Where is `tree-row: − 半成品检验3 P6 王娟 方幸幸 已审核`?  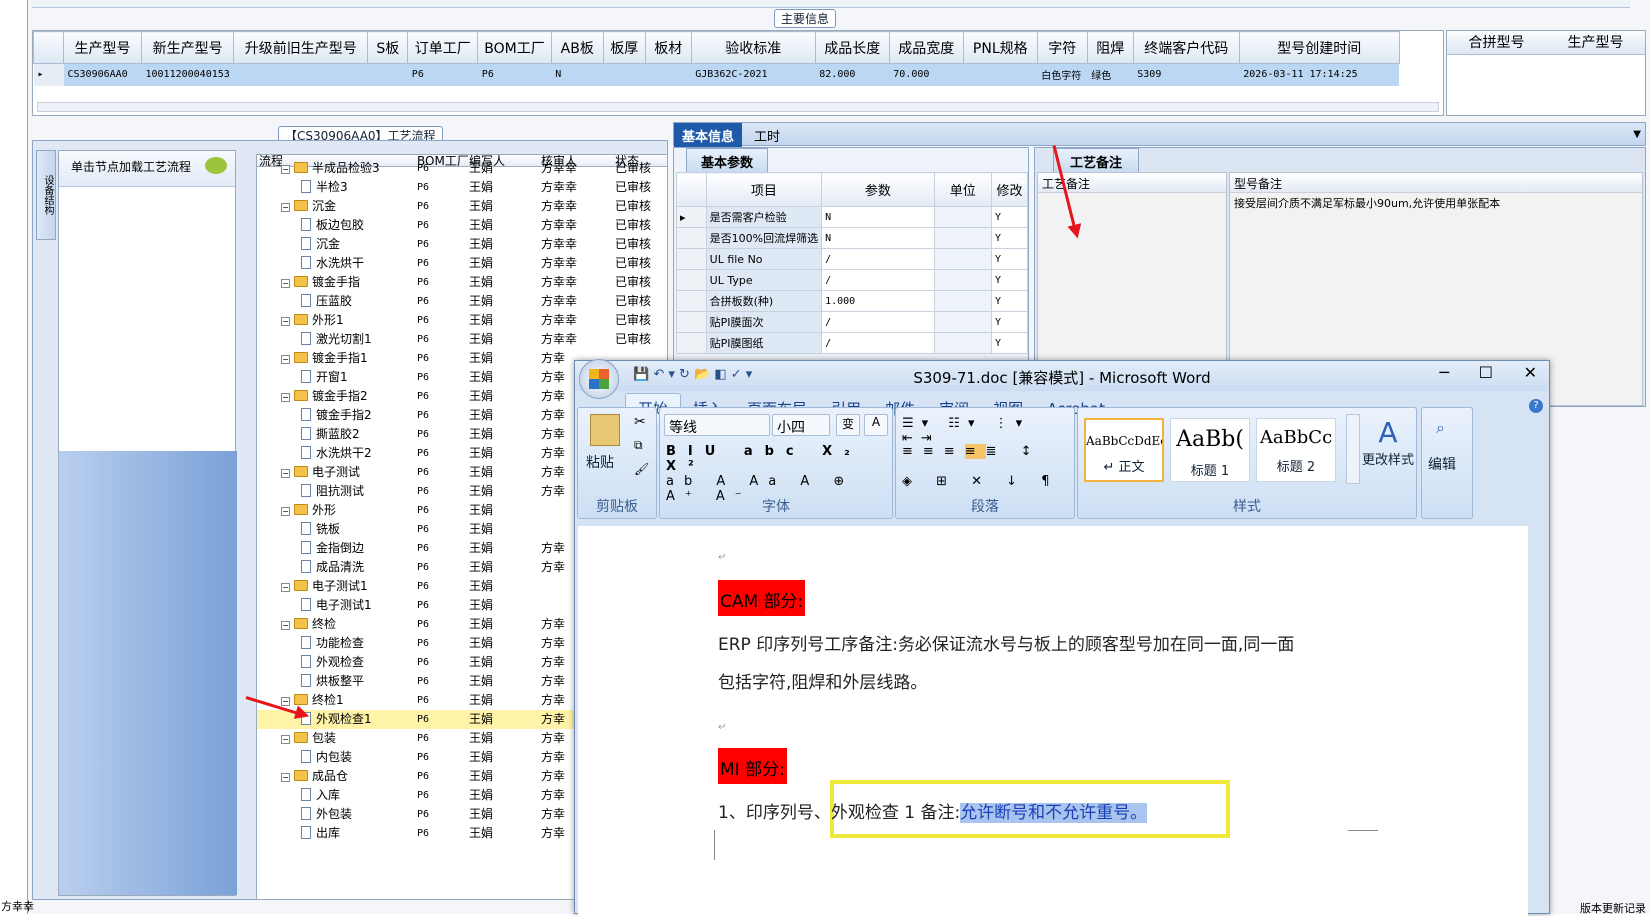
tree-row: − 半成品检验3 P6 王娟 方幸幸 已审核 is located at coordinates (462, 168).